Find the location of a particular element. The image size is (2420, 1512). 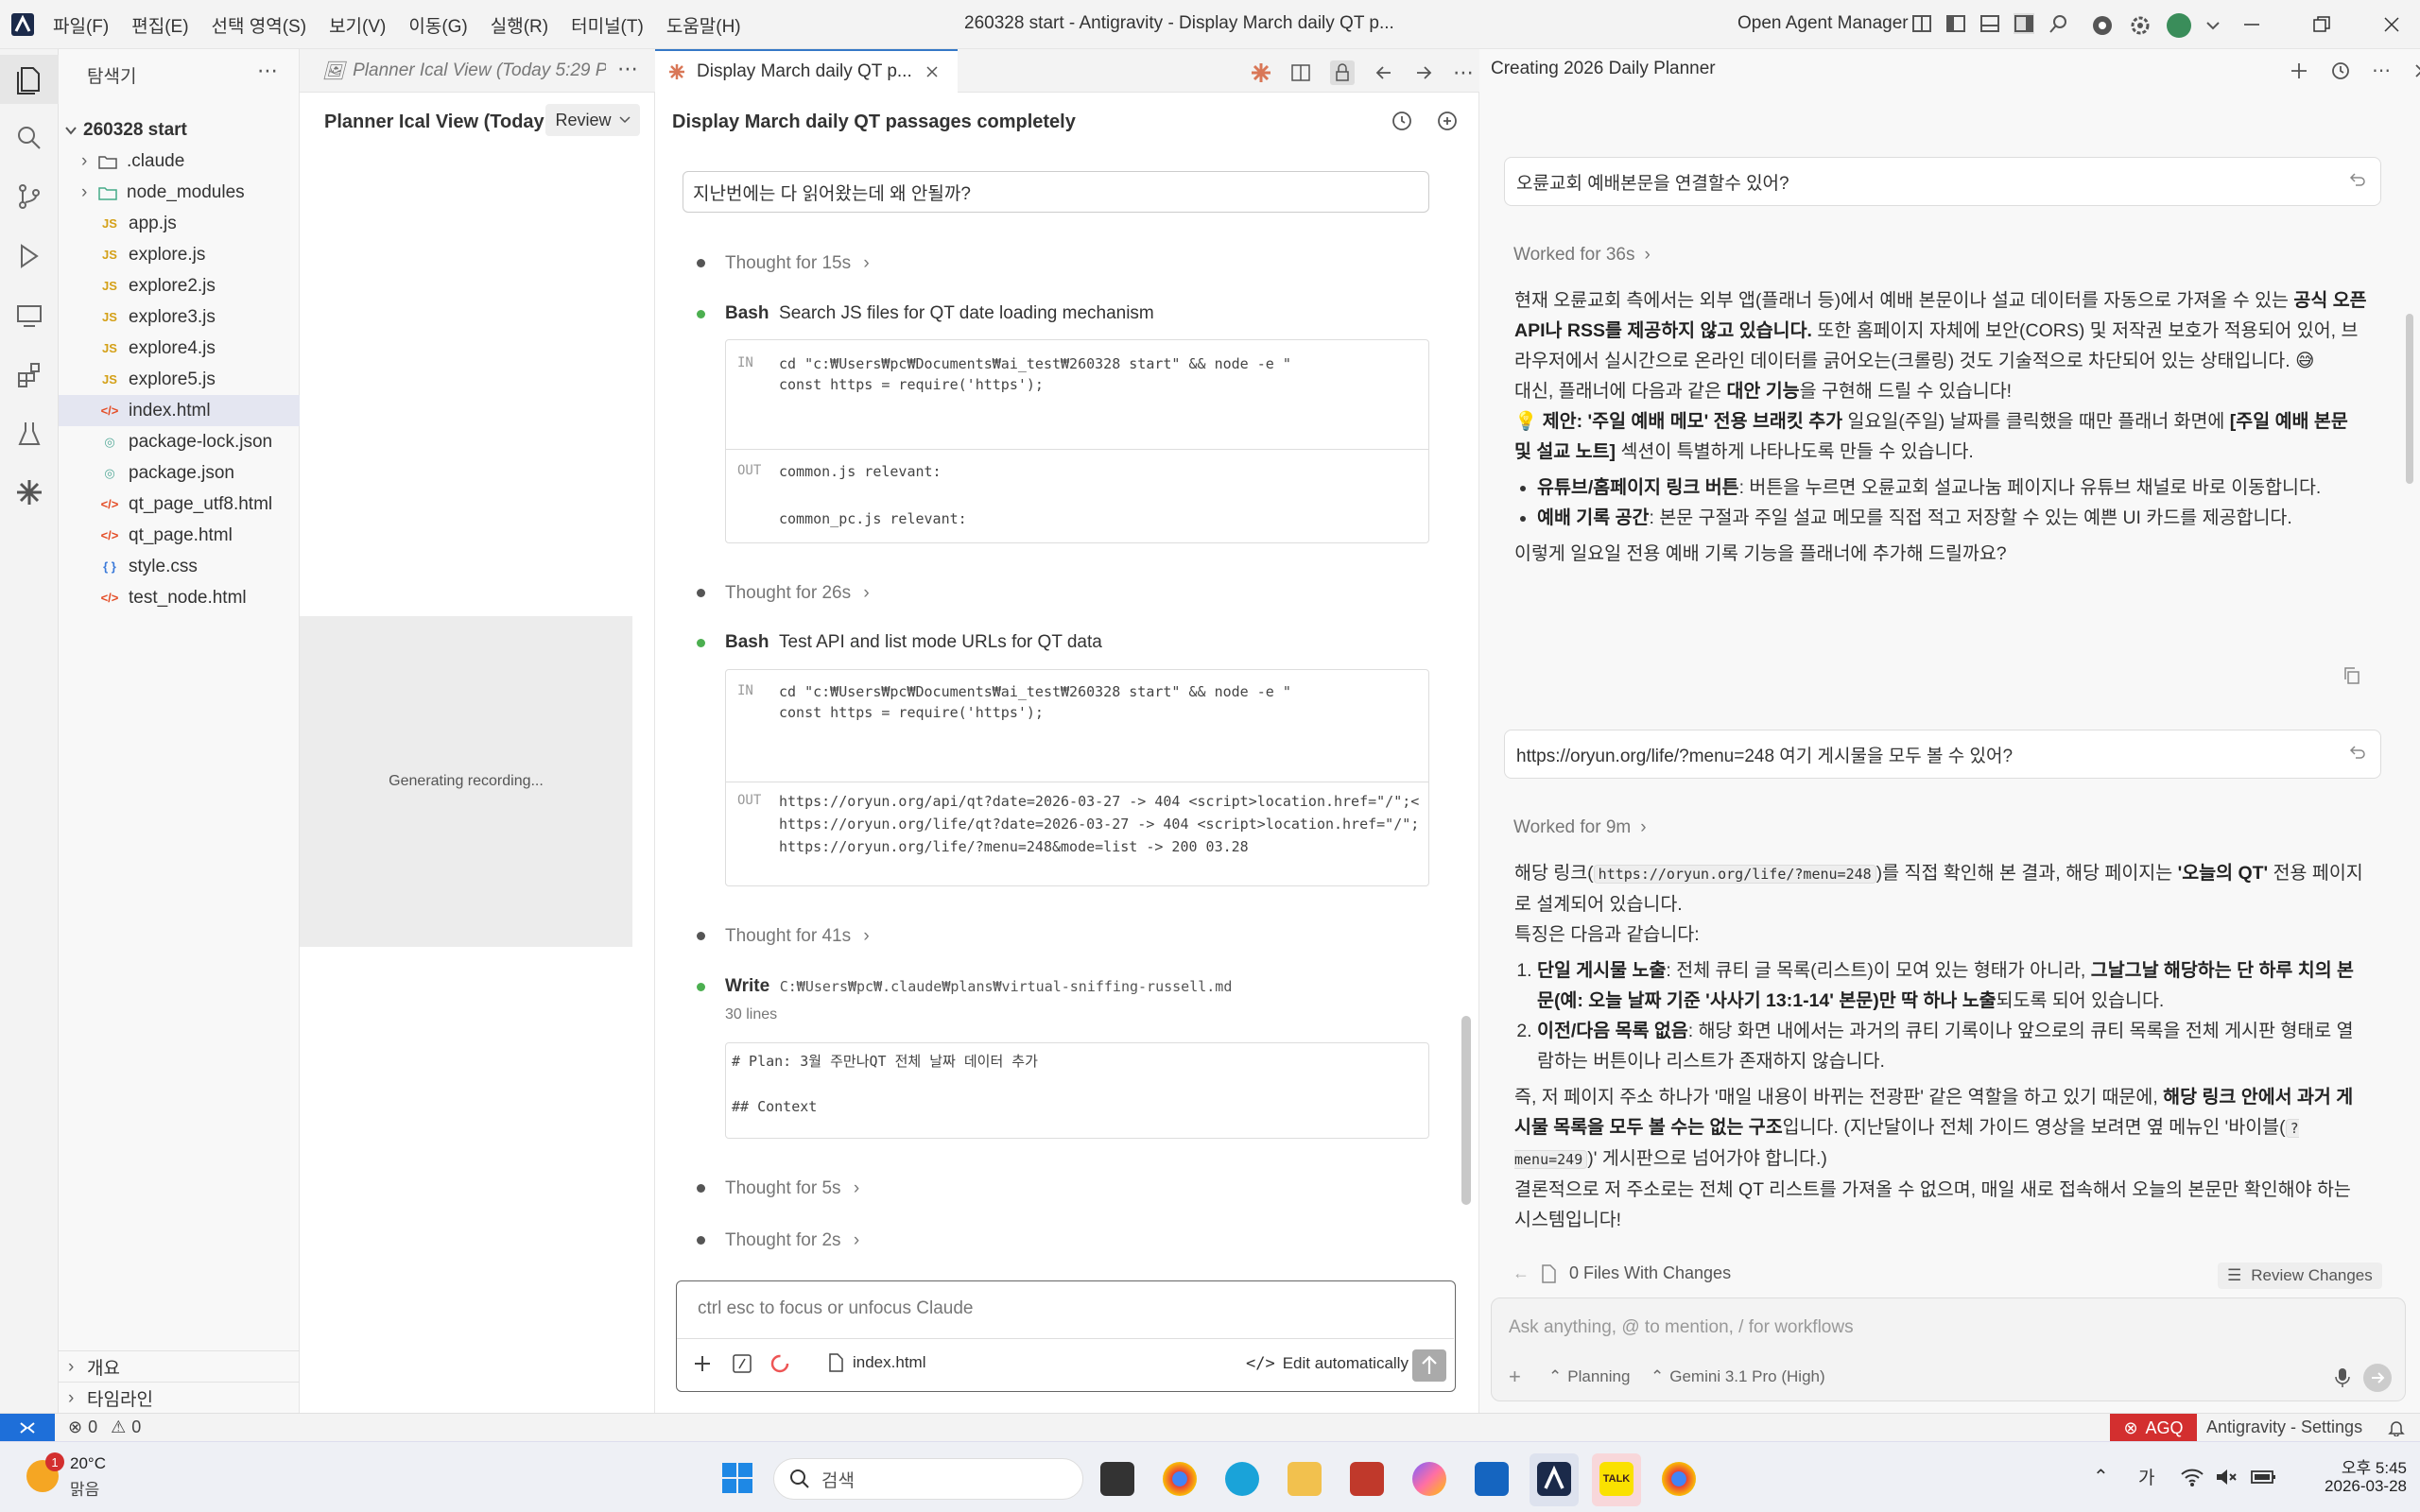

files-icon is located at coordinates (29, 79).